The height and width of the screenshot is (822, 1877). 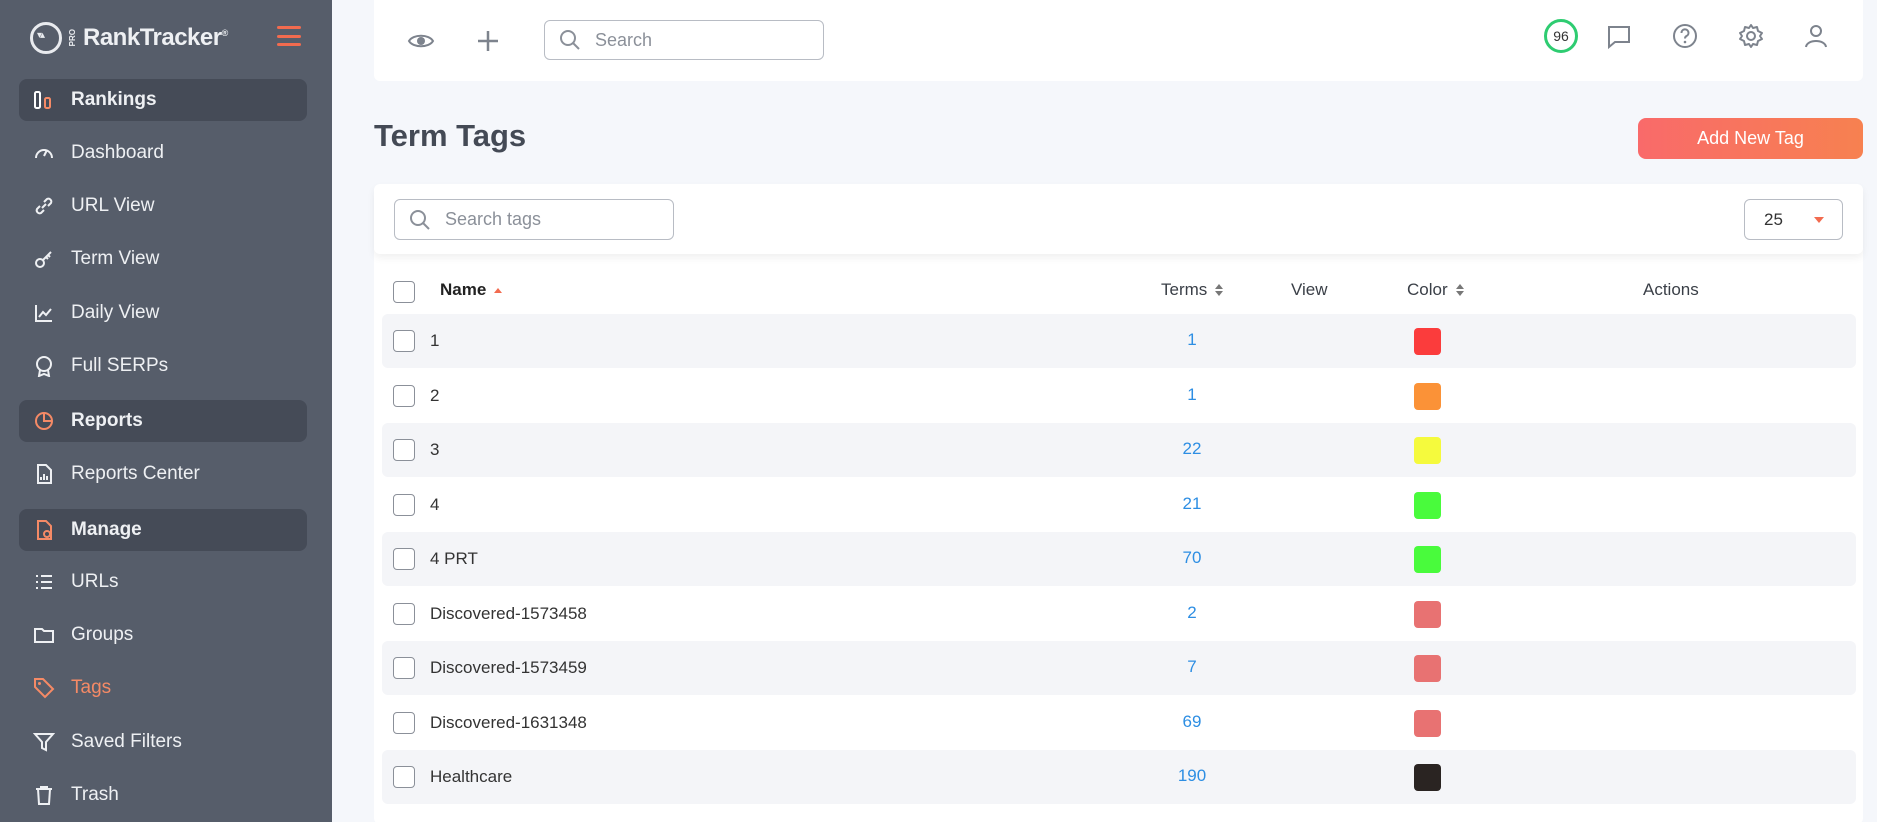 I want to click on dashboard-icon, so click(x=44, y=153).